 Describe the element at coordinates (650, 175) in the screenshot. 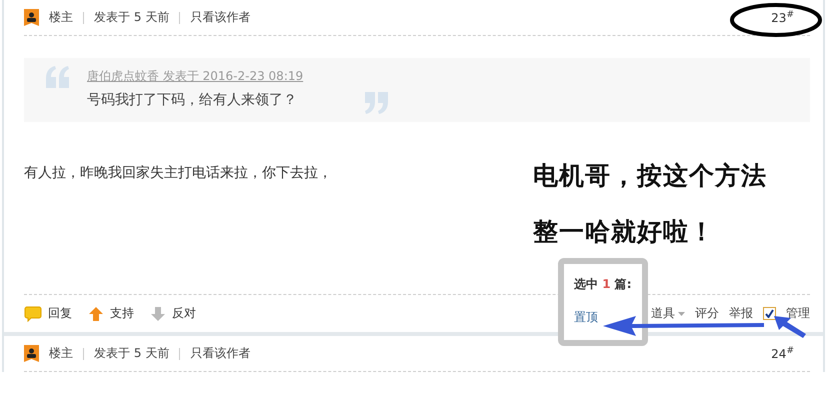

I see `handwritten-note: 电机哥，按这个方法` at that location.